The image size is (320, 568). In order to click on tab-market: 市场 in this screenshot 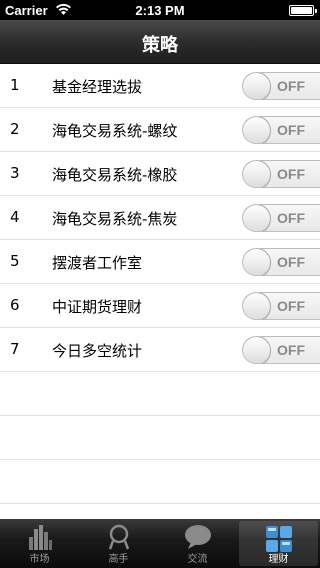, I will do `click(39, 543)`.